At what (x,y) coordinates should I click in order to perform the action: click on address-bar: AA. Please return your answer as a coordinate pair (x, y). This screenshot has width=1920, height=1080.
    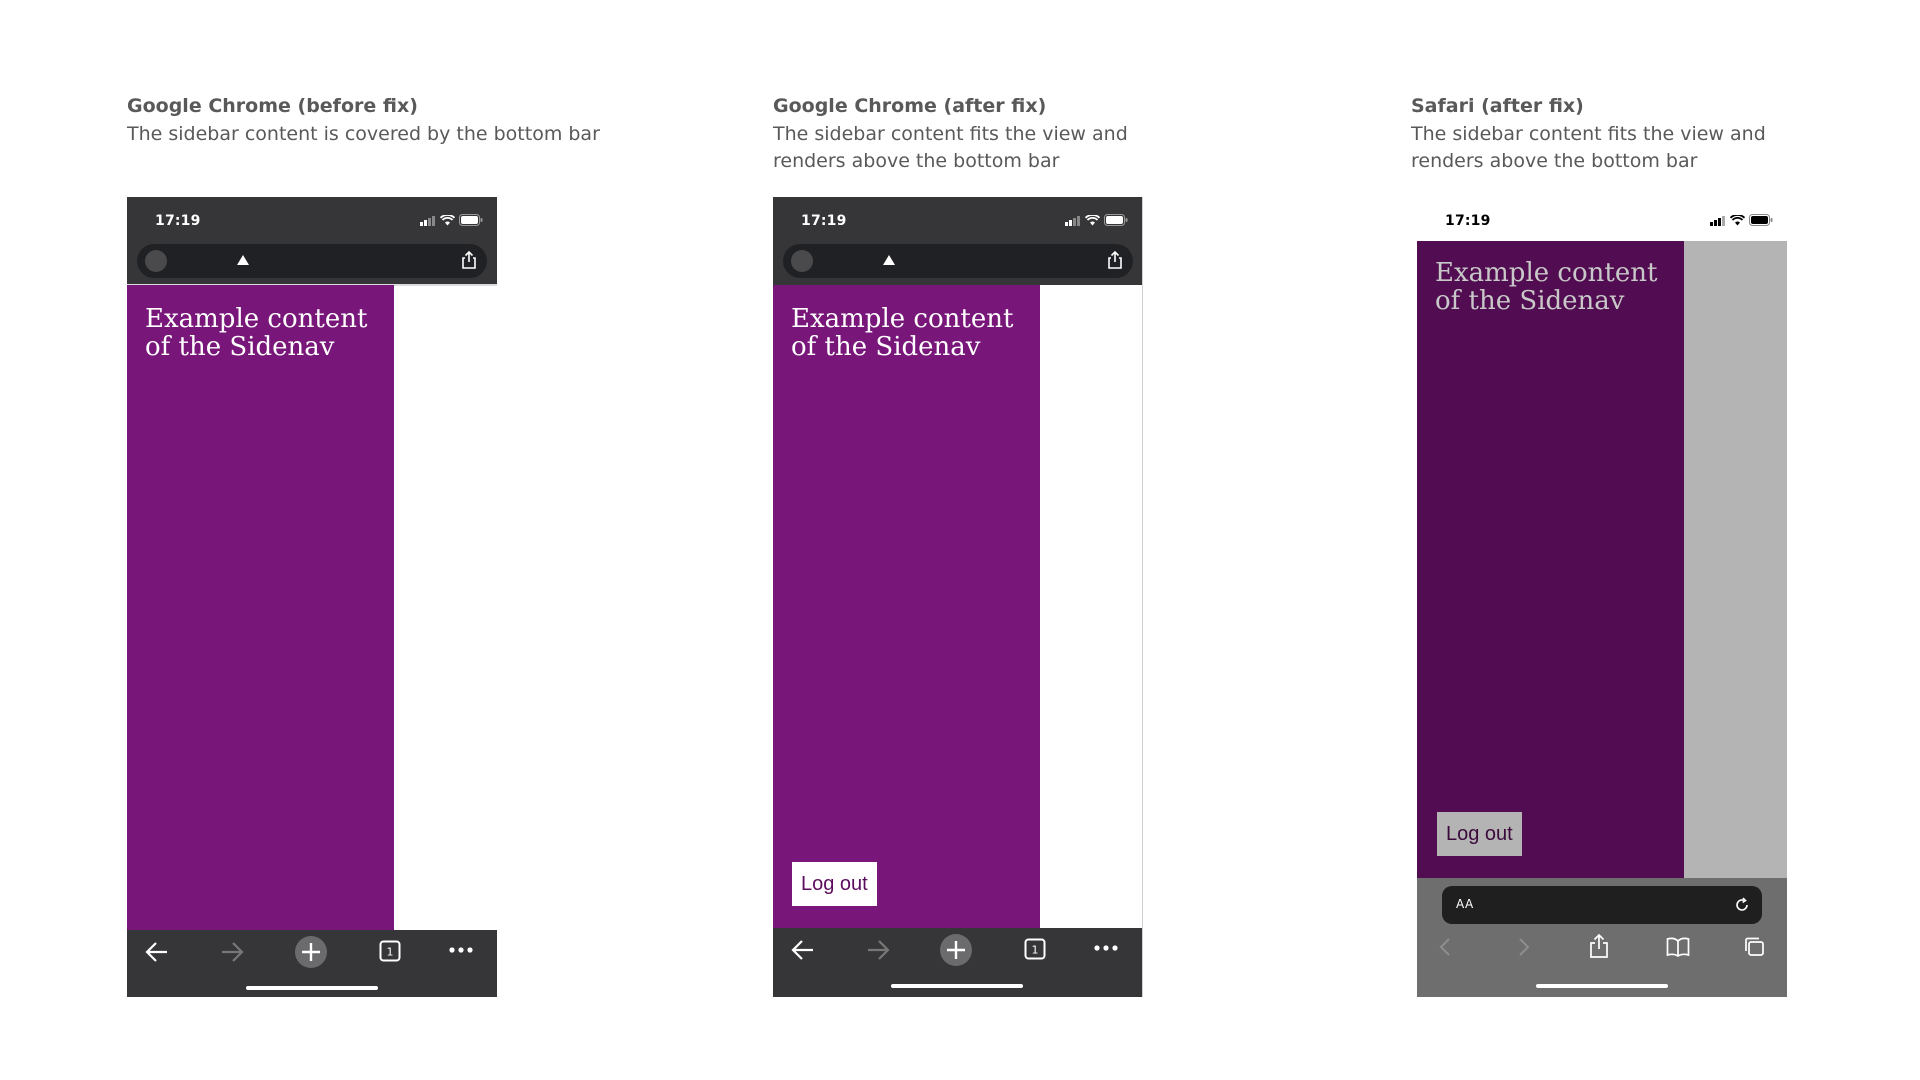
    Looking at the image, I should click on (1602, 905).